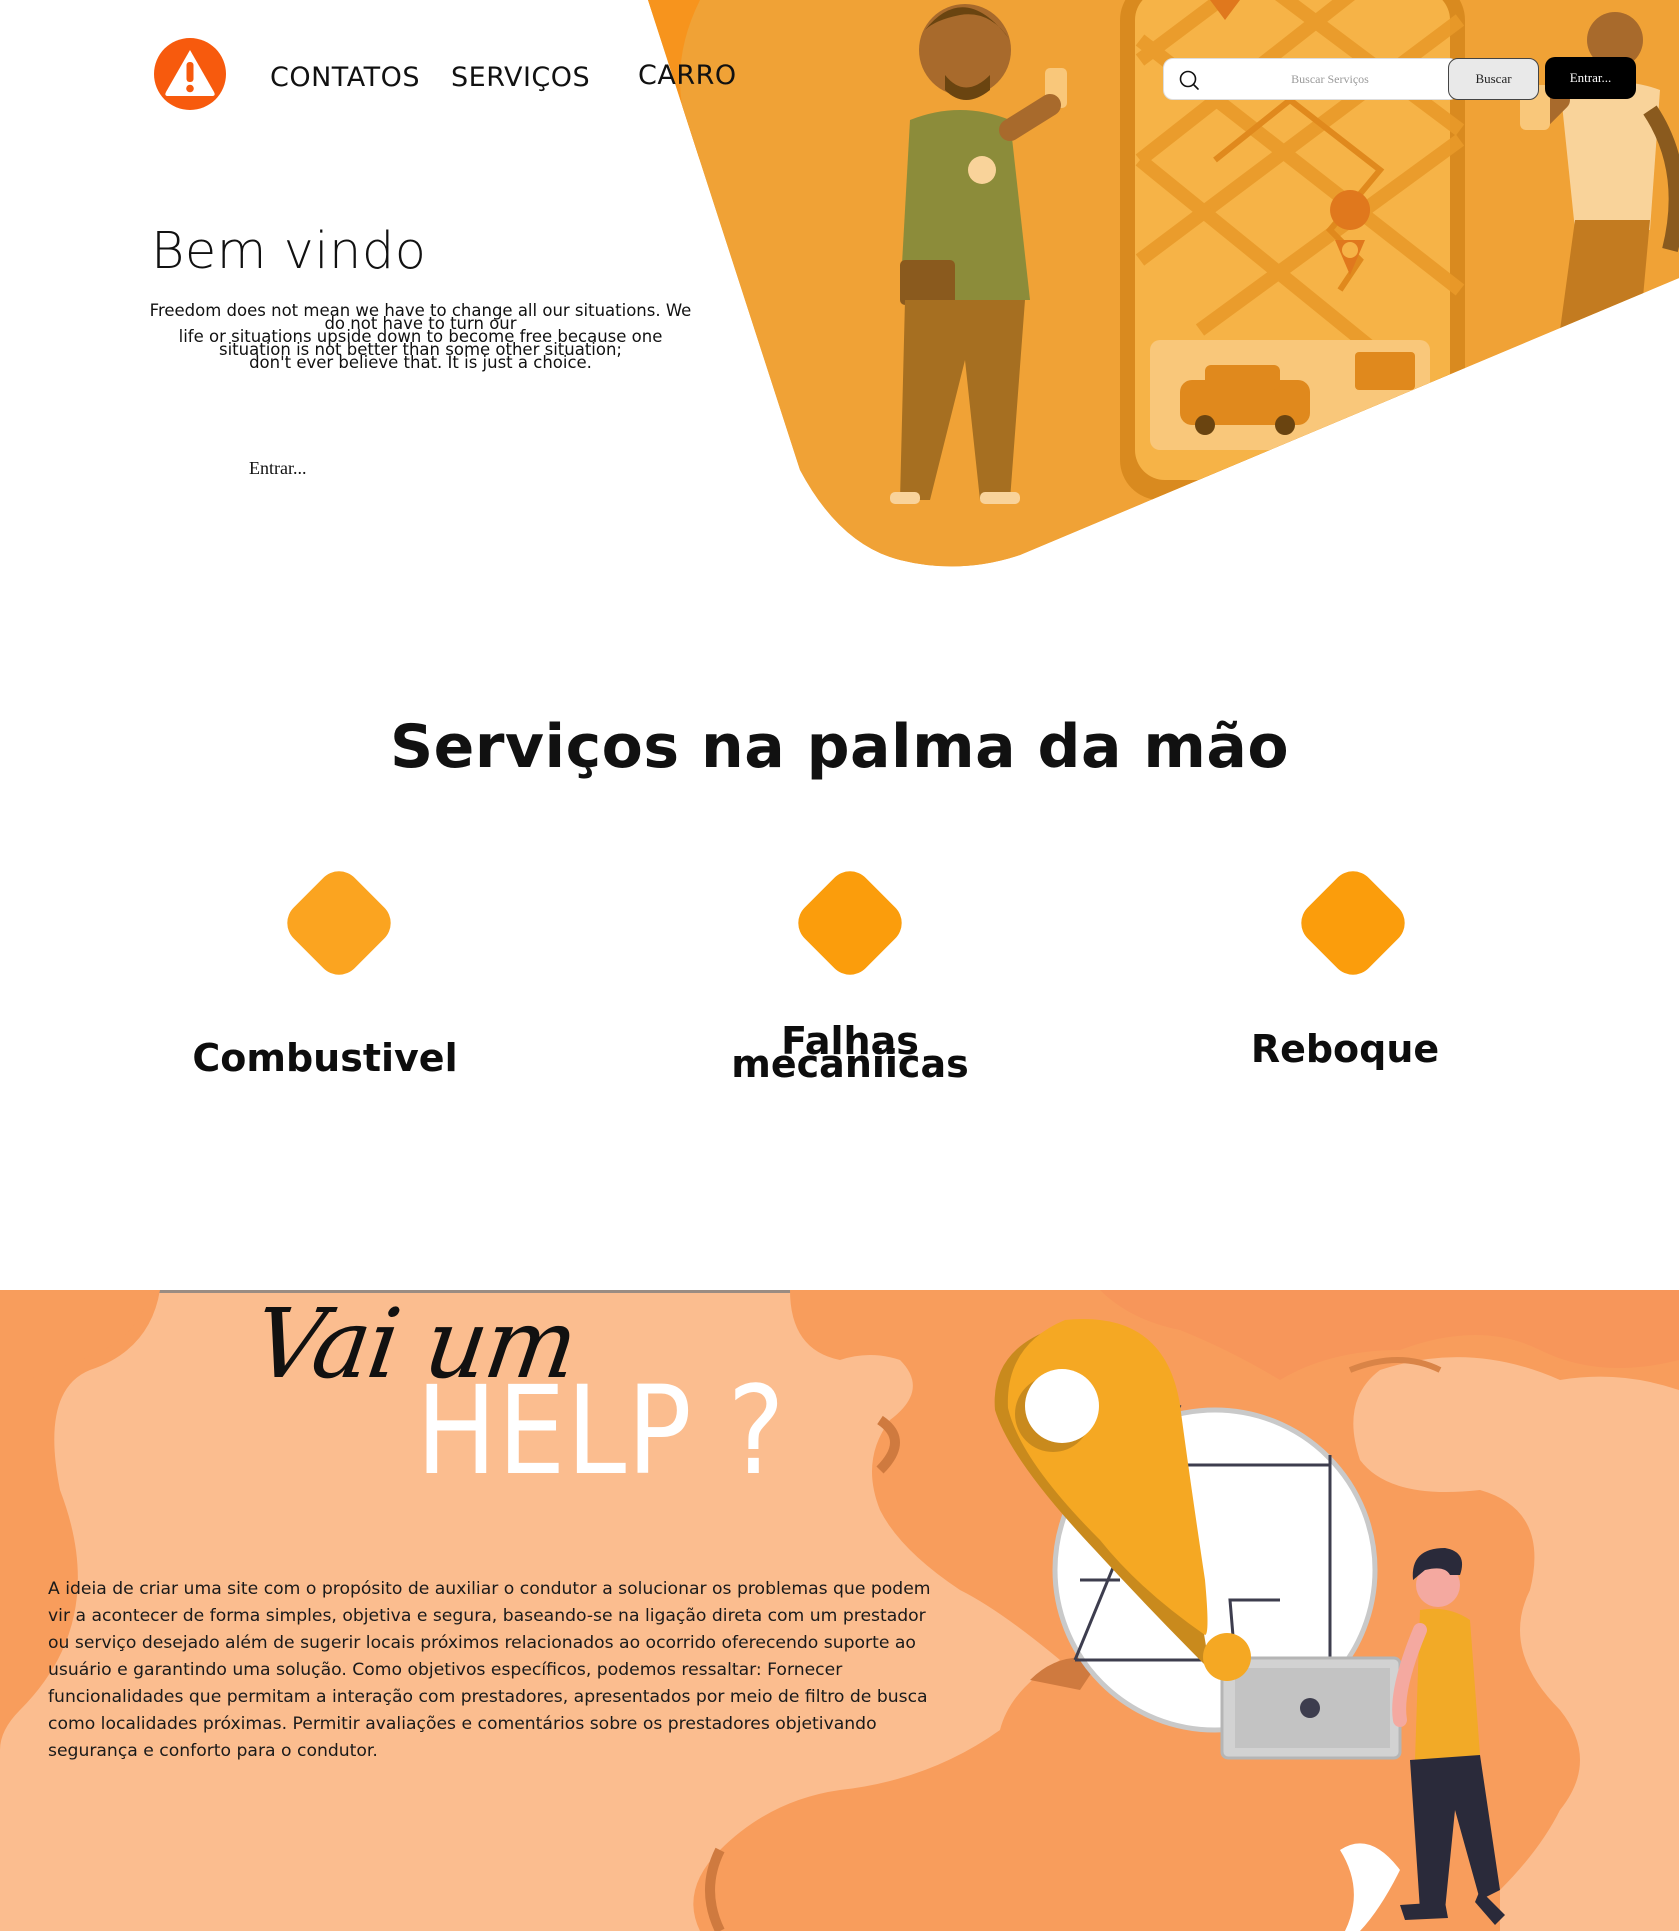 This screenshot has width=1679, height=1931. What do you see at coordinates (325, 1058) in the screenshot?
I see `service-label-combustivel: Combustivel` at bounding box center [325, 1058].